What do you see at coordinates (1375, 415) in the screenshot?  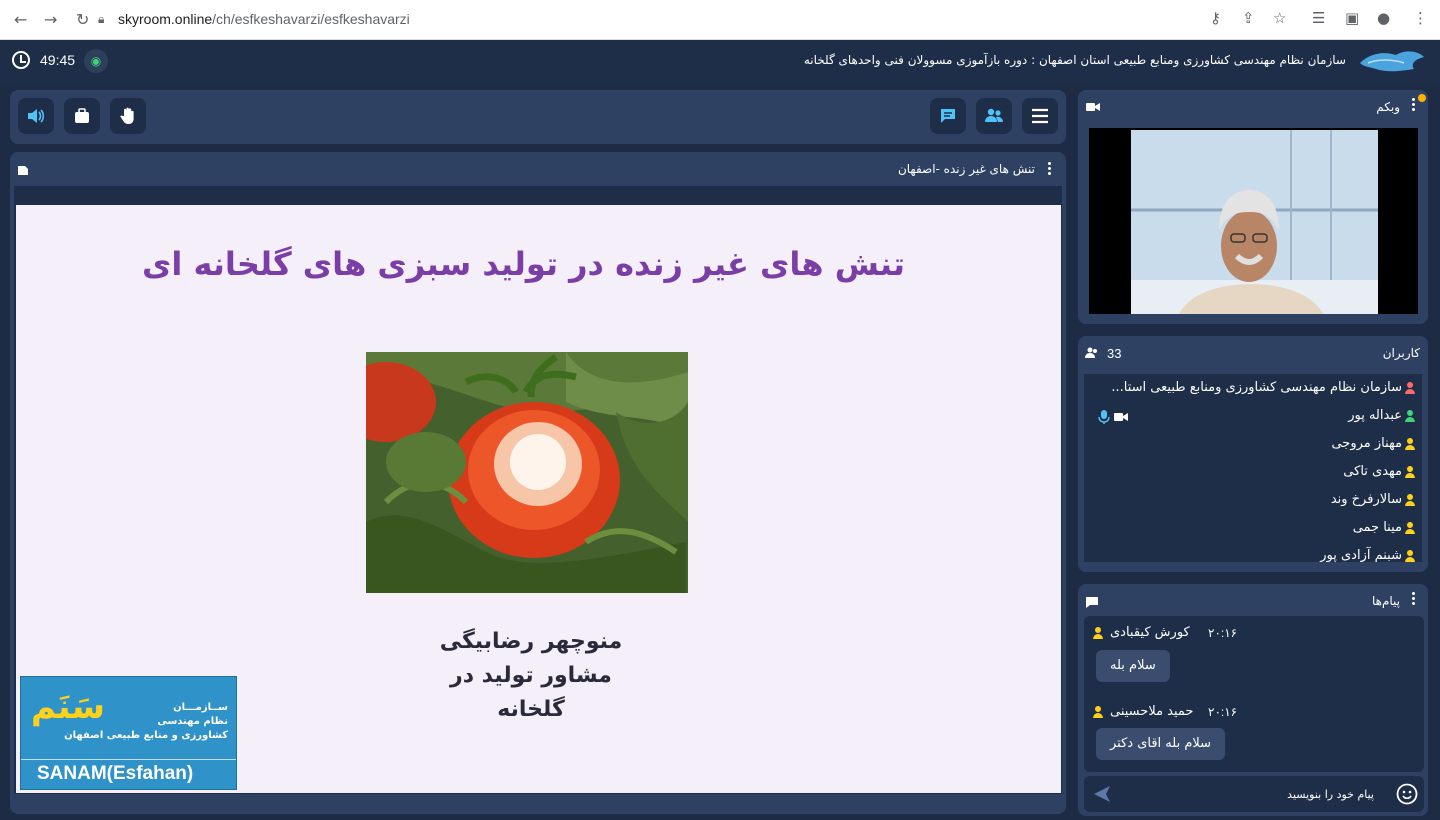 I see `user-name: عبداله پور` at bounding box center [1375, 415].